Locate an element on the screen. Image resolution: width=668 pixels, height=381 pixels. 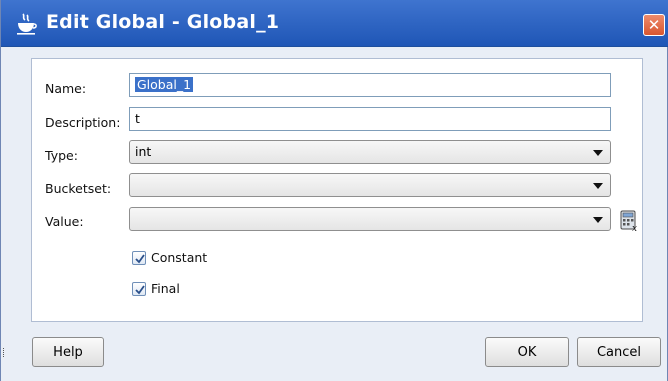
bucketset-select is located at coordinates (370, 185).